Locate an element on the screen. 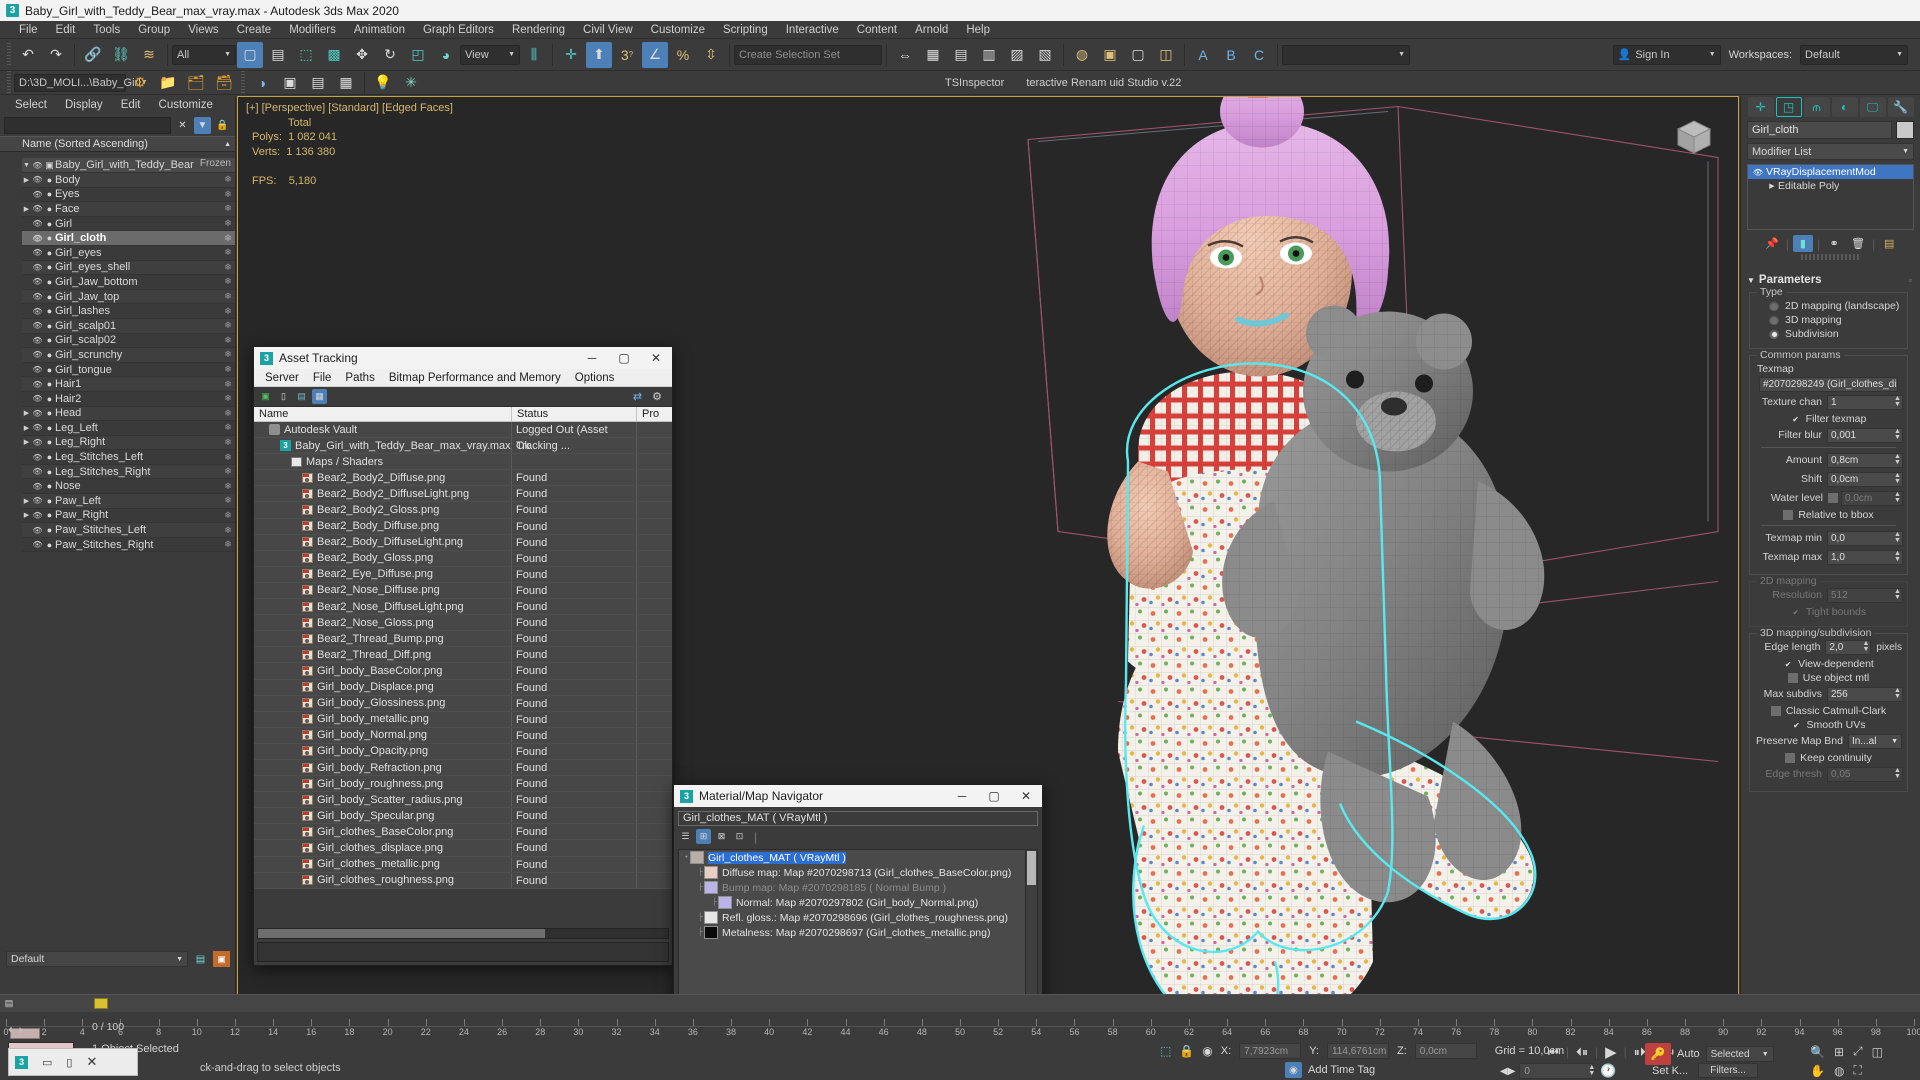  asset-menu-server: Server is located at coordinates (282, 378).